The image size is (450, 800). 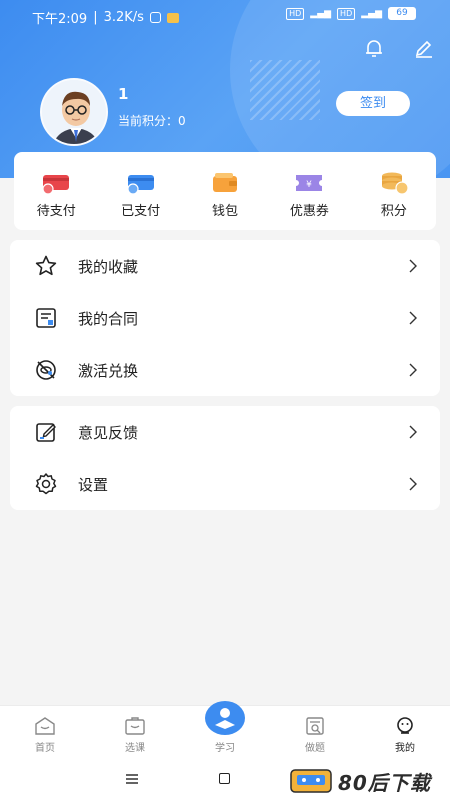 I want to click on message-icon, so click(x=172, y=17).